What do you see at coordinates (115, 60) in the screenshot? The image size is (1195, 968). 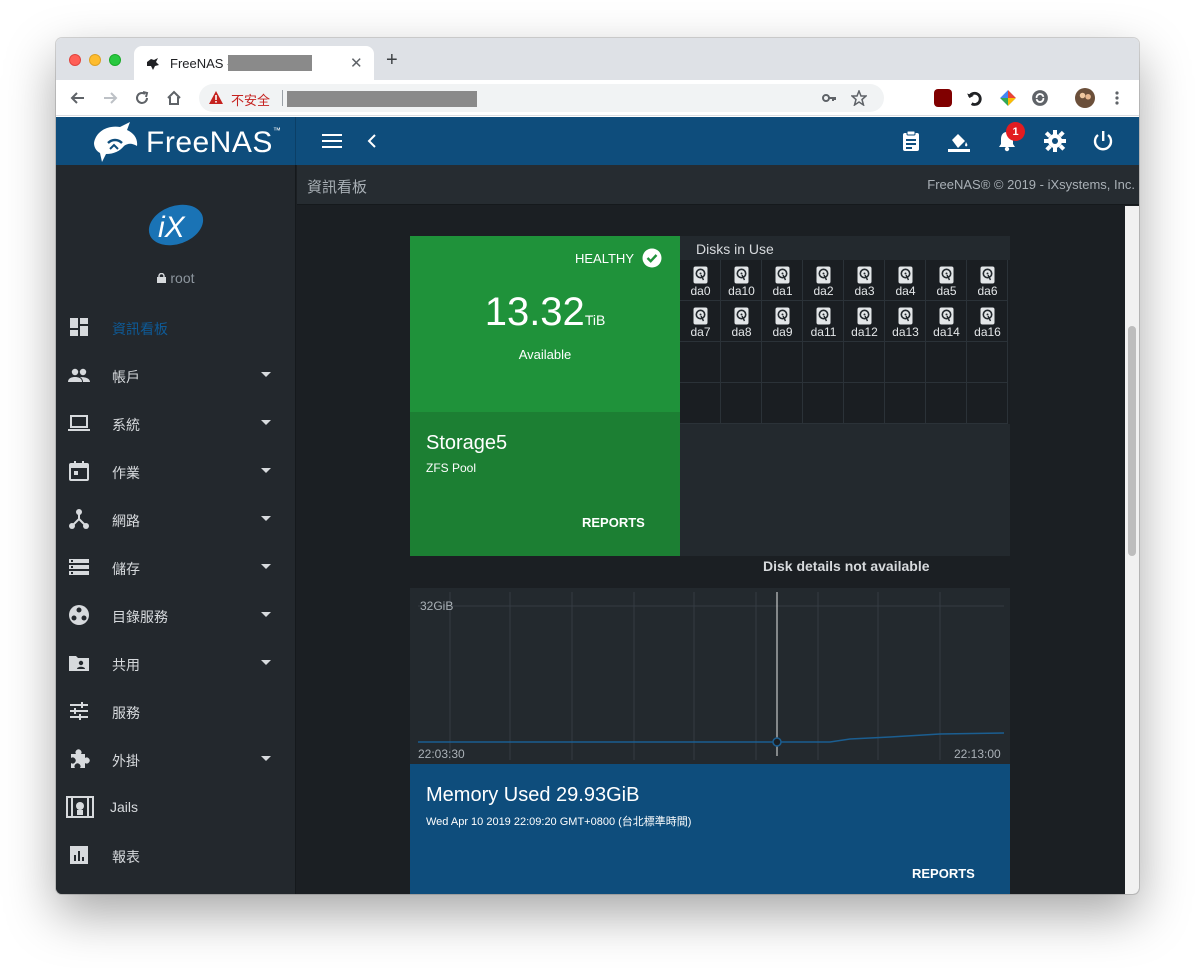 I see `zoom-window-button` at bounding box center [115, 60].